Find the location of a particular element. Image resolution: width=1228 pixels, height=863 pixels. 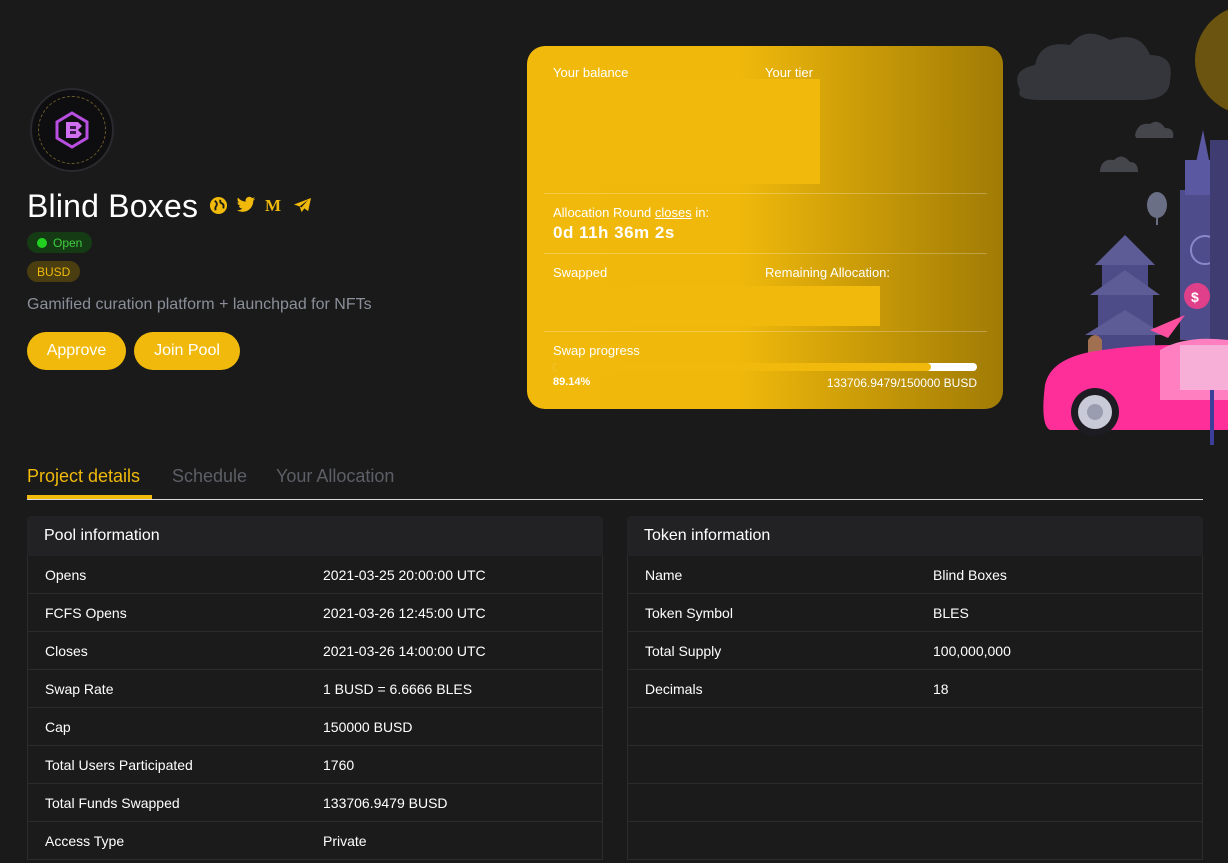

row-value: BLES is located at coordinates (951, 612).